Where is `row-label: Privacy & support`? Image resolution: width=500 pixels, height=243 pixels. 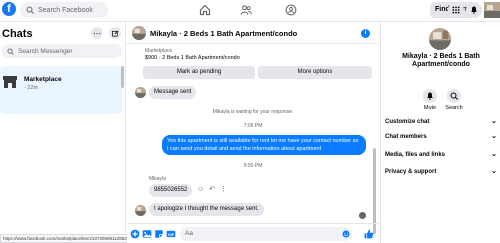 row-label: Privacy & support is located at coordinates (411, 172).